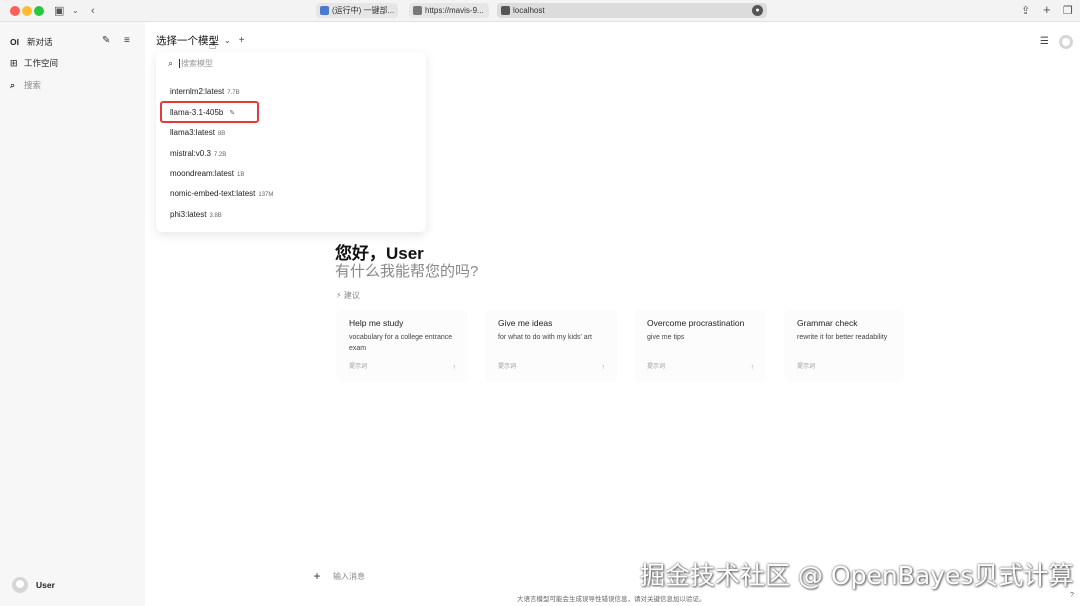 The height and width of the screenshot is (606, 1080). Describe the element at coordinates (200, 40) in the screenshot. I see `model-selector: 选择一个模型 ⌄ +` at that location.